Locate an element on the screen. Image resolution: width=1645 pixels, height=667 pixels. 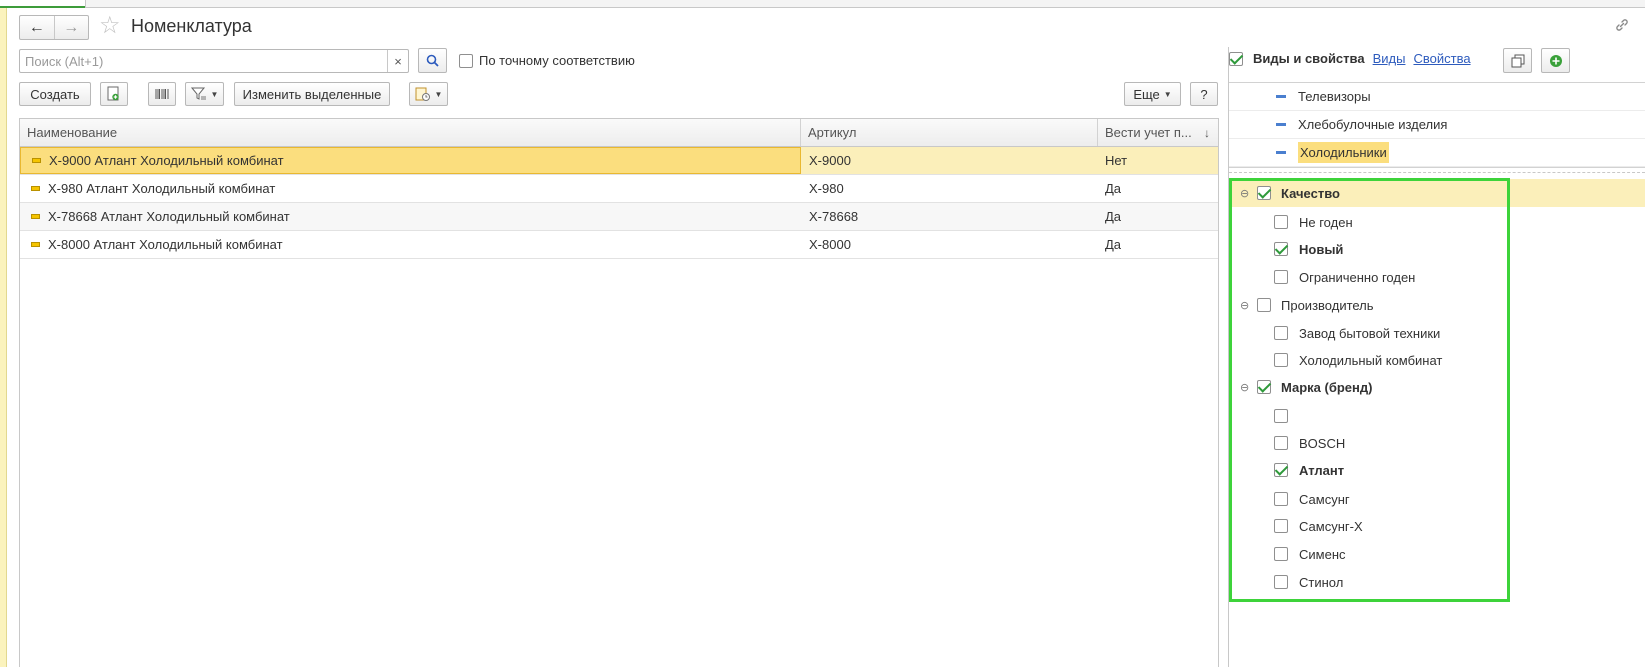
add-icon is located at coordinates (1555, 60).